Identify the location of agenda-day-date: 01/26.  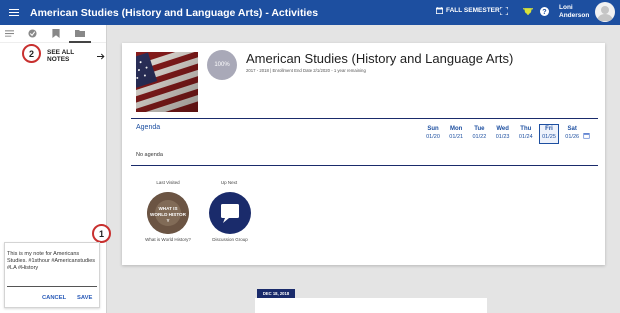
(572, 137).